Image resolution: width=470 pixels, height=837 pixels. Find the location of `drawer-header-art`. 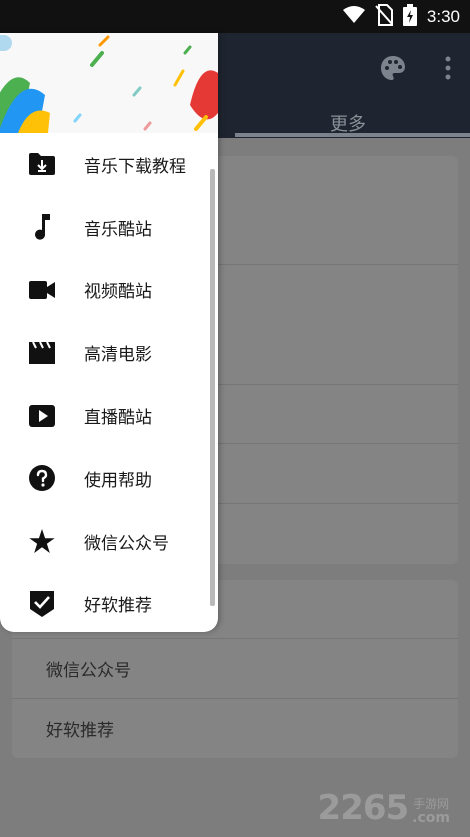

drawer-header-art is located at coordinates (109, 83).